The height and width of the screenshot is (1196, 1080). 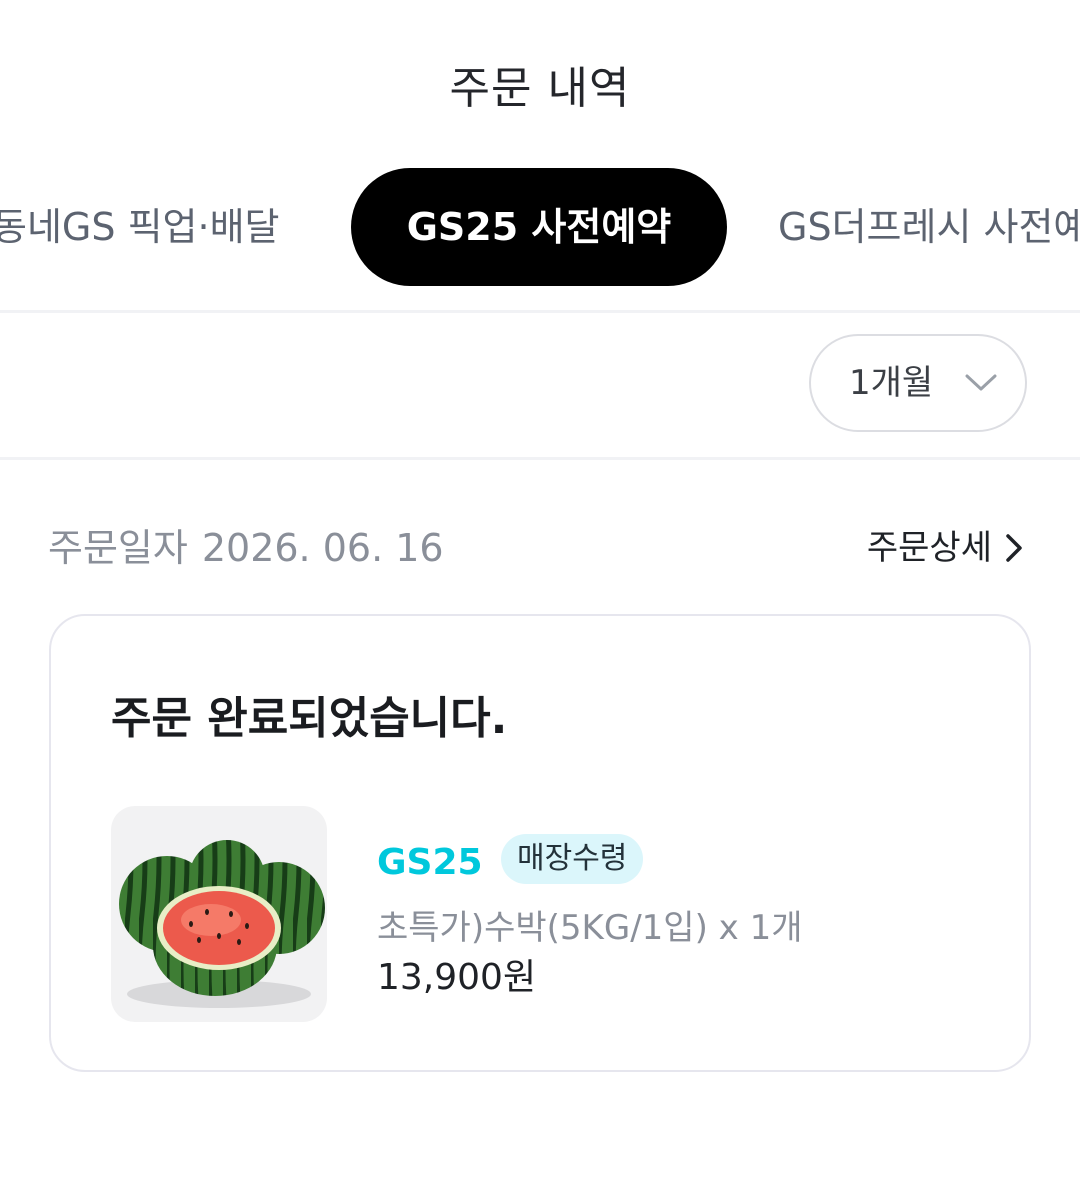 I want to click on tab-gs25-preorder: GS25 사전예약, so click(x=539, y=227).